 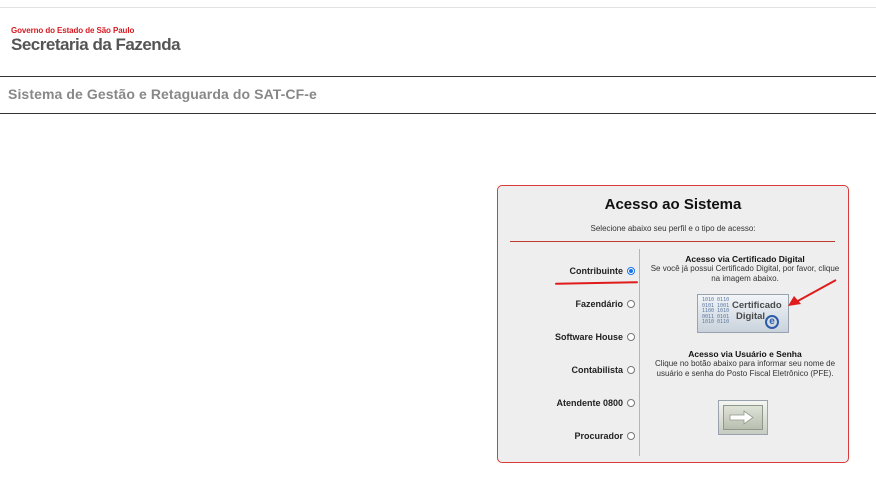 I want to click on user-login-button, so click(x=743, y=417).